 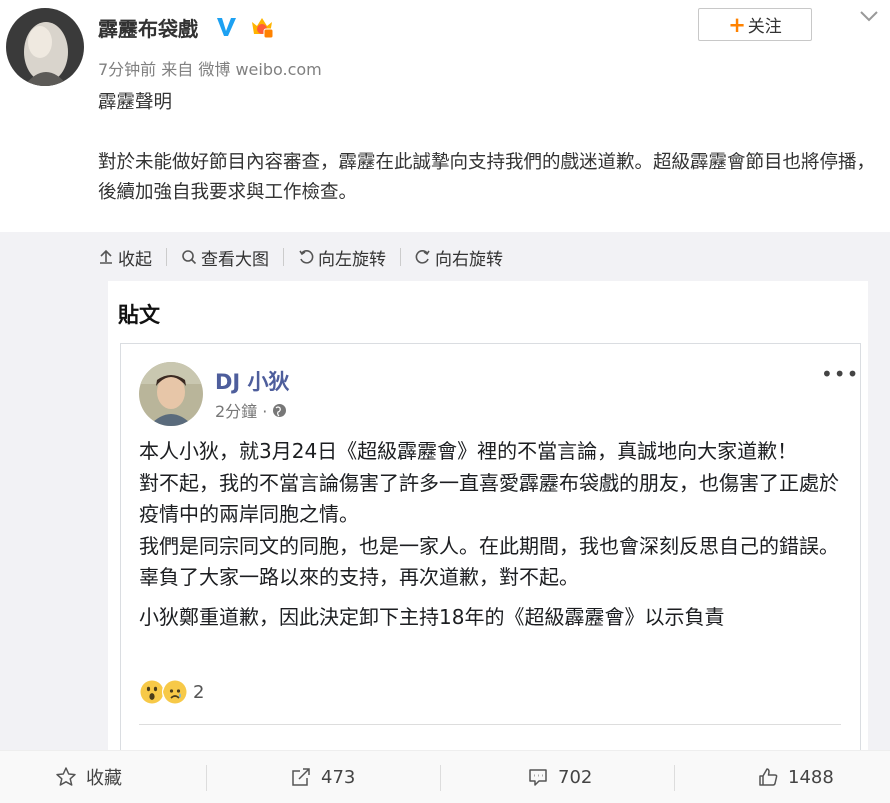 I want to click on avatar, so click(x=45, y=47).